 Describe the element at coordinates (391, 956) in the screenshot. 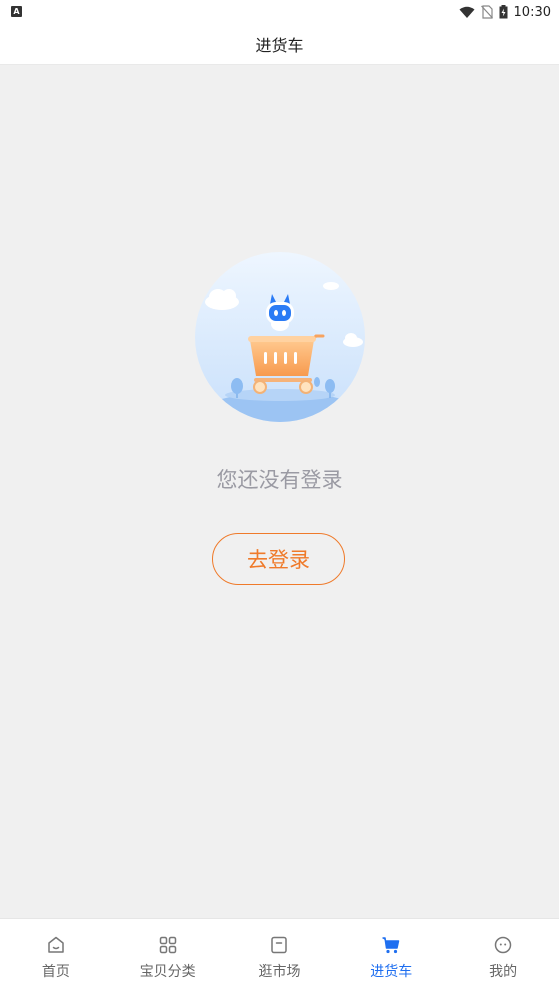

I see `tab-cart: 进货车` at that location.